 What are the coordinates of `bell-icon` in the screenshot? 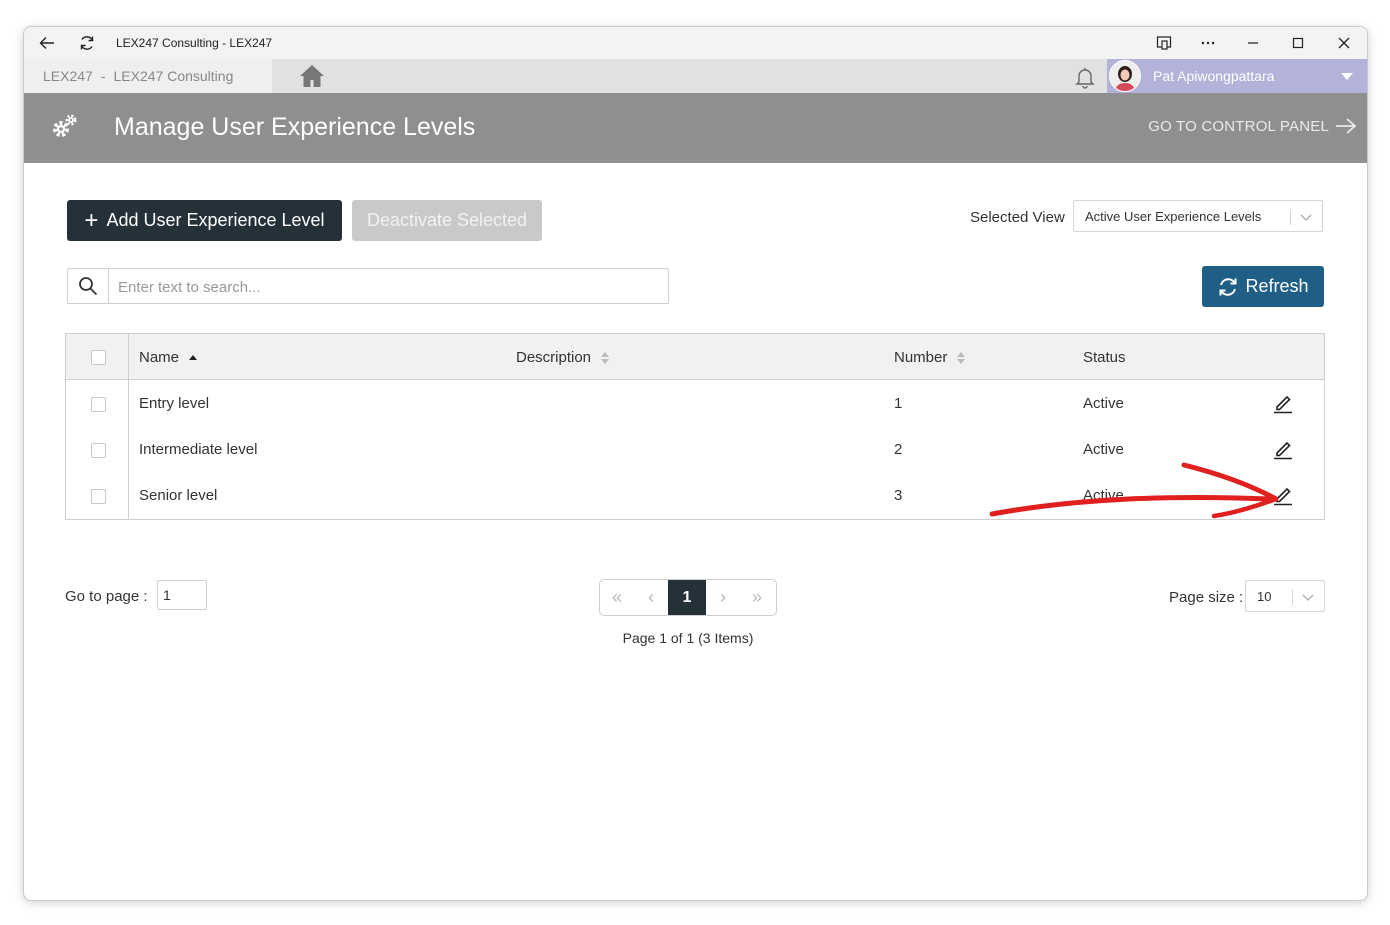 It's located at (1085, 78).